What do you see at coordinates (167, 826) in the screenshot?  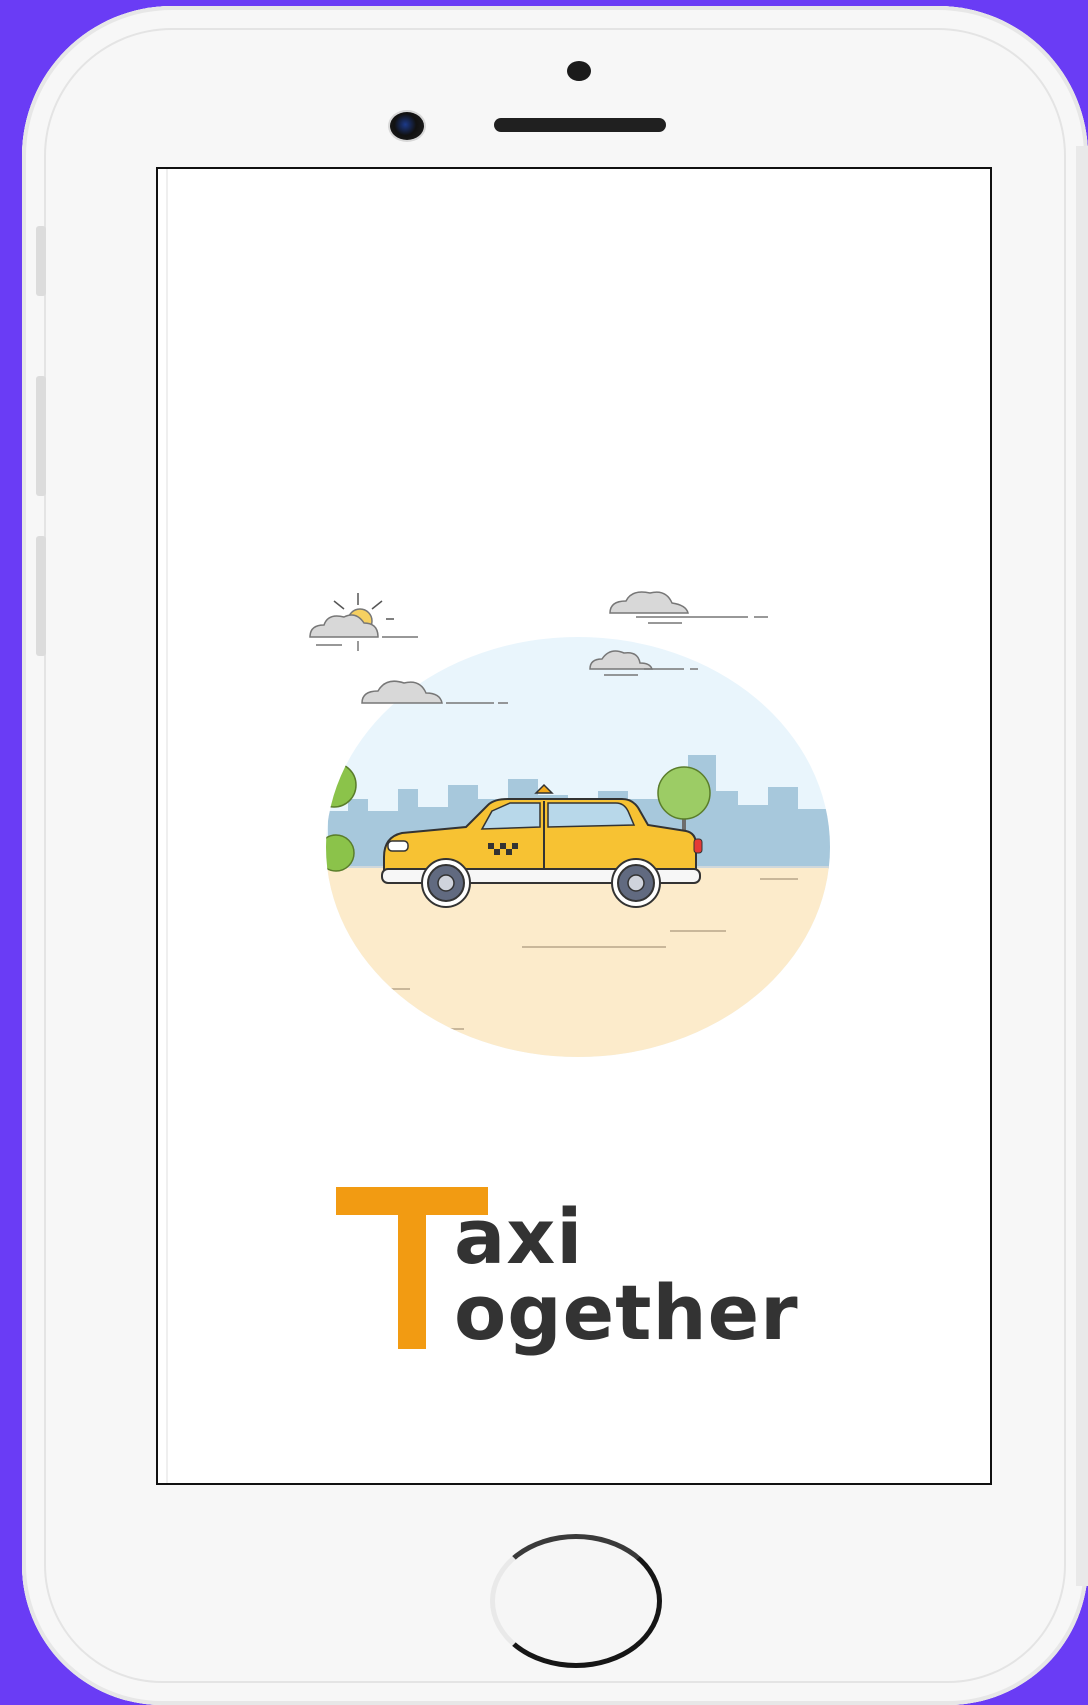 I see `screen-edge` at bounding box center [167, 826].